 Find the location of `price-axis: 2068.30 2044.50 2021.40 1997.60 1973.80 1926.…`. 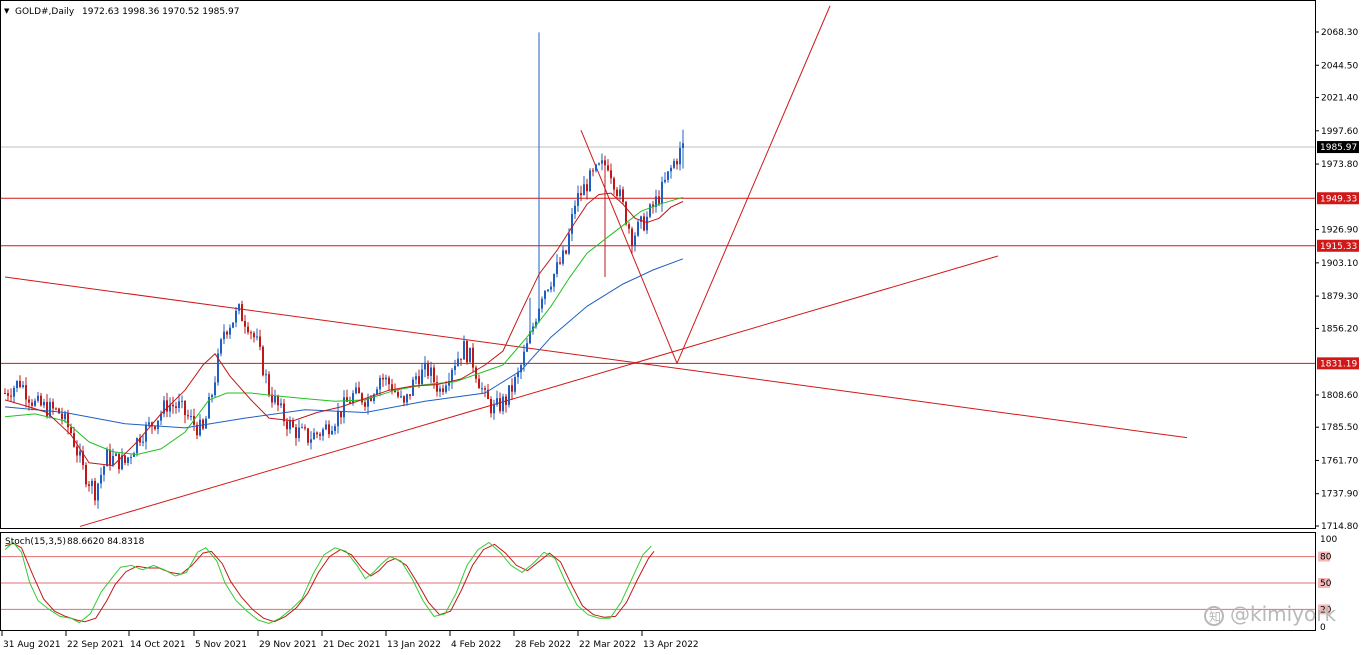

price-axis: 2068.30 2044.50 2021.40 1997.60 1973.80 1926.… is located at coordinates (1337, 280).